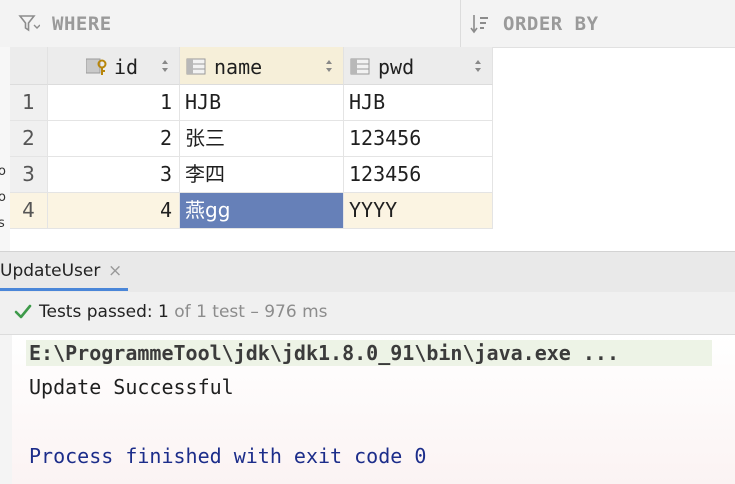 The width and height of the screenshot is (735, 484). What do you see at coordinates (82, 24) in the screenshot?
I see `where-label: WHERE` at bounding box center [82, 24].